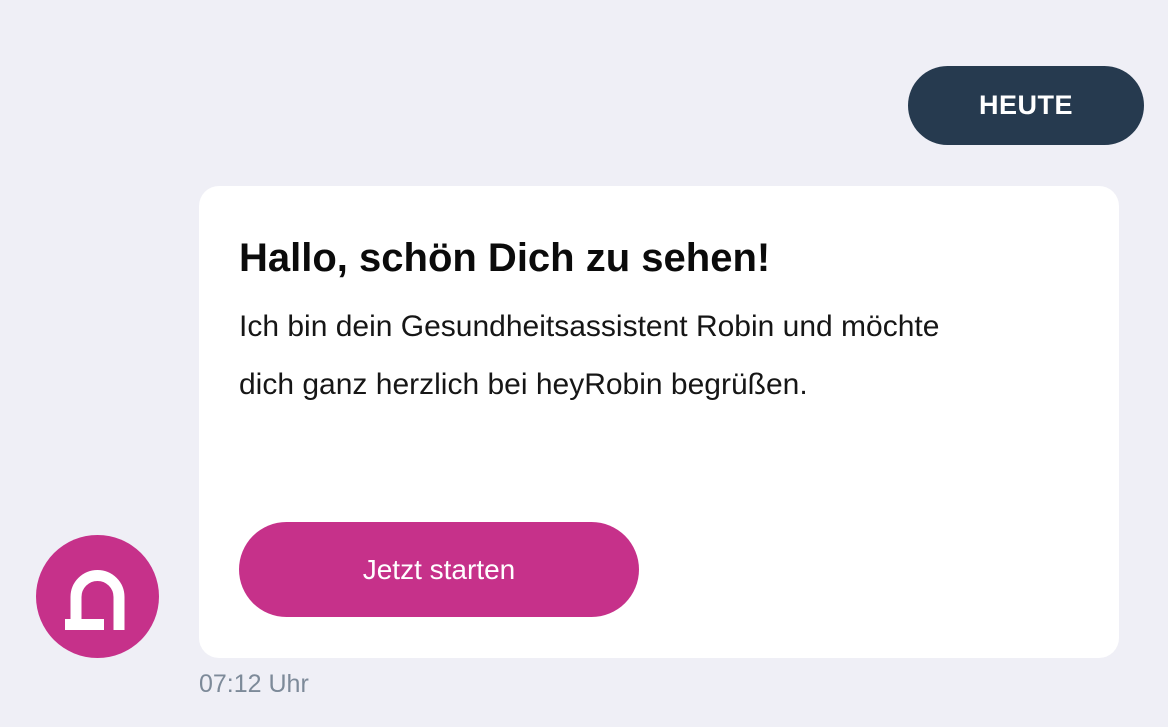 Image resolution: width=1168 pixels, height=727 pixels. Describe the element at coordinates (505, 258) in the screenshot. I see `message-title: Hallo, schön Dich zu sehen!` at that location.